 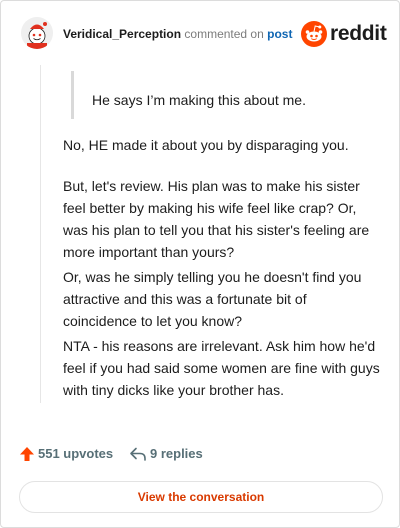 I want to click on quoted-text-block: He says I’m making this about me., so click(x=222, y=95).